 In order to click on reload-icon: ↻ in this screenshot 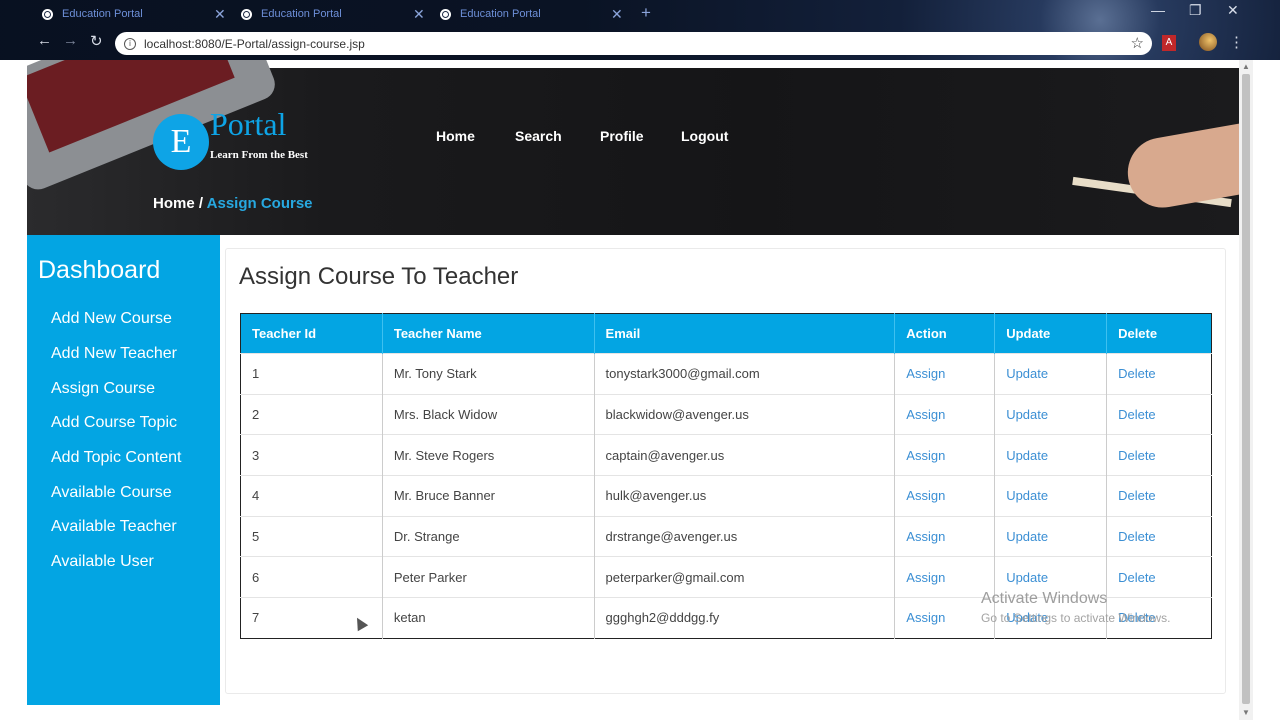, I will do `click(96, 41)`.